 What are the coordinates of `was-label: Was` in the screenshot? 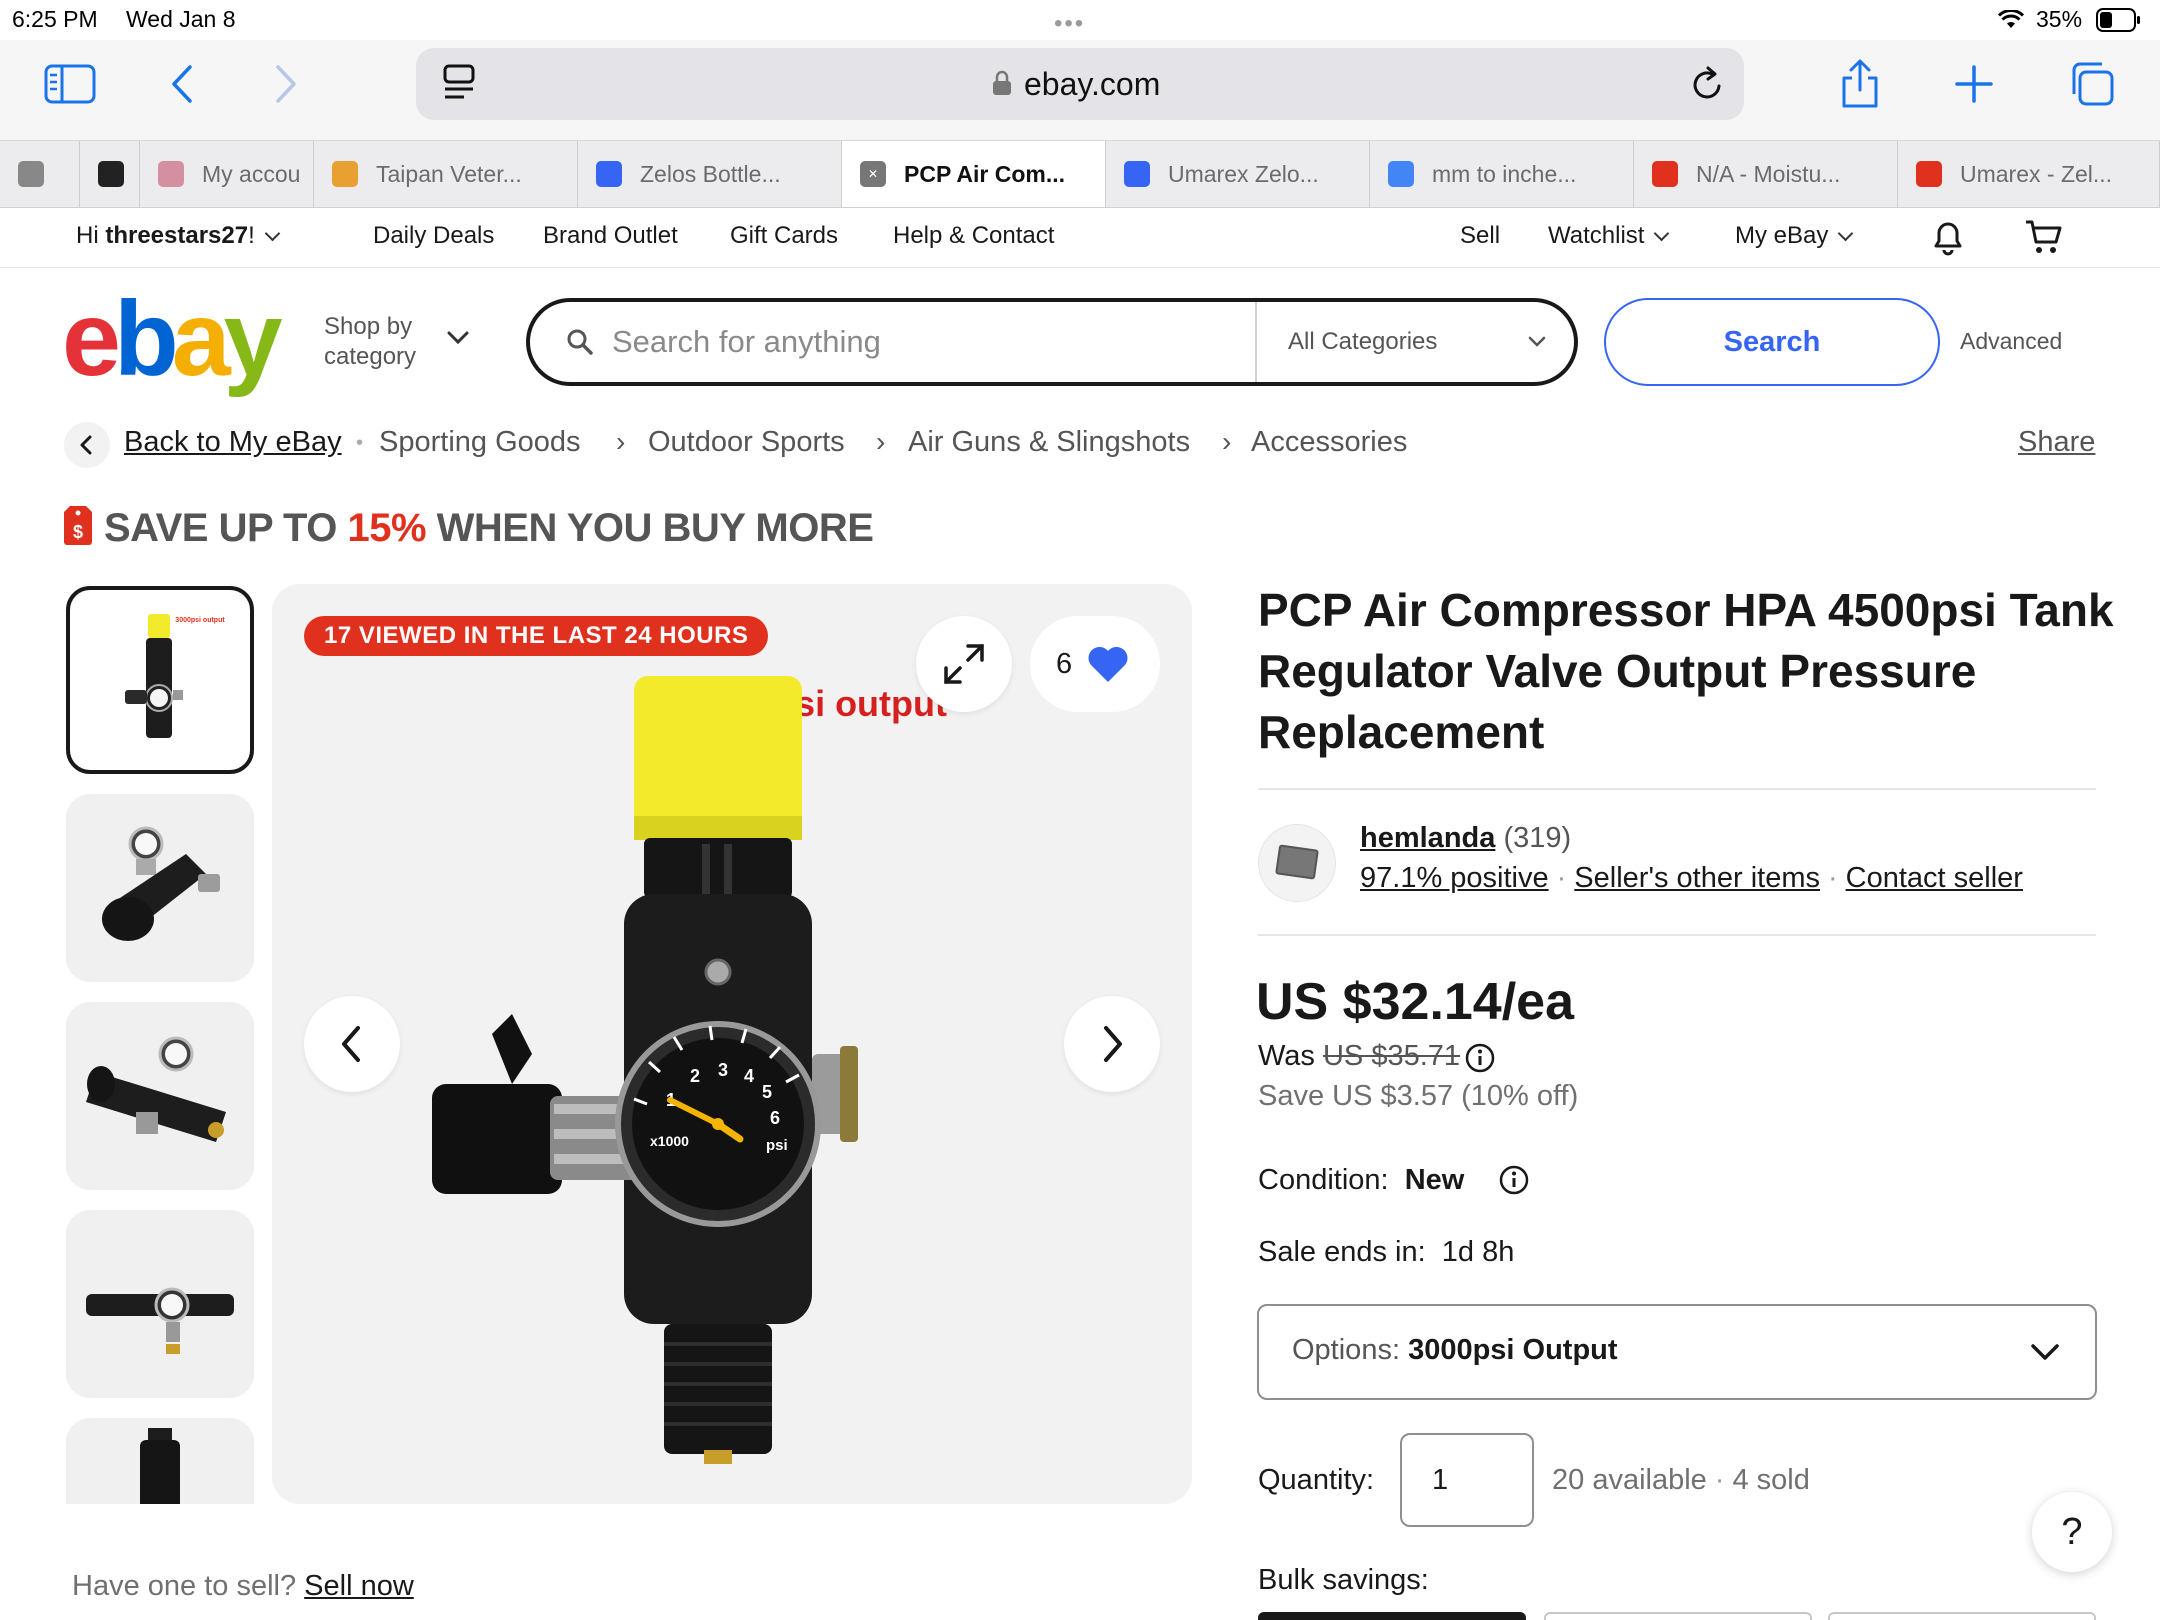 It's located at (1290, 1056).